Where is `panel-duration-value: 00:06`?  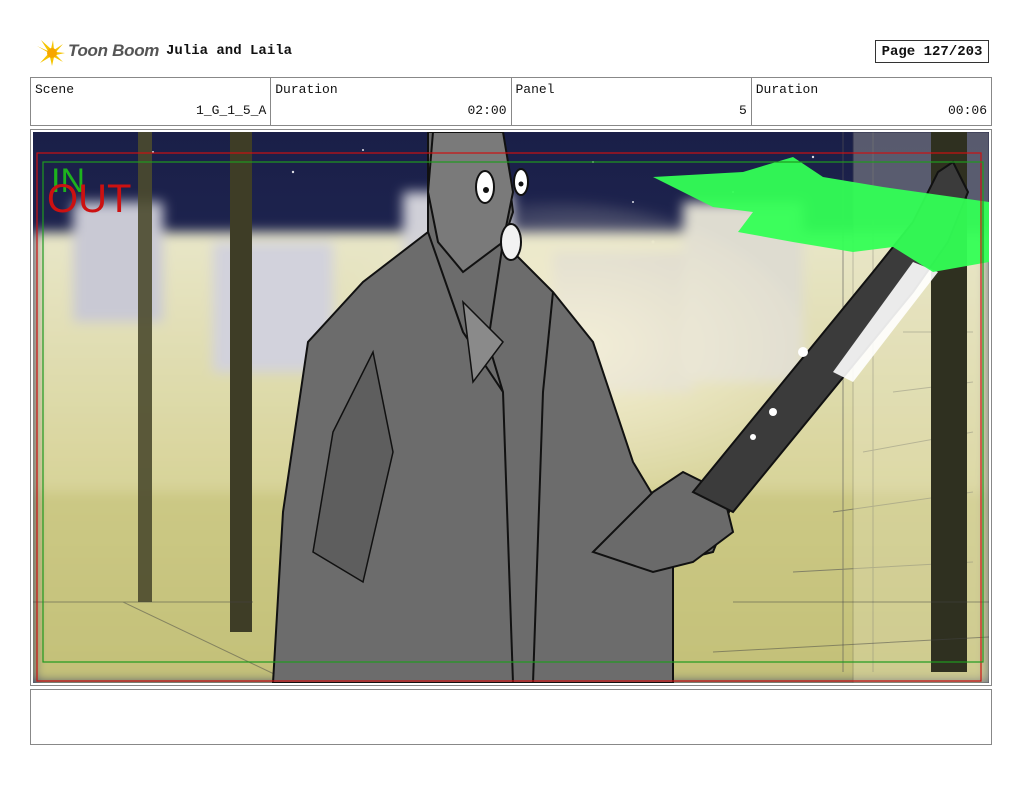 panel-duration-value: 00:06 is located at coordinates (967, 110).